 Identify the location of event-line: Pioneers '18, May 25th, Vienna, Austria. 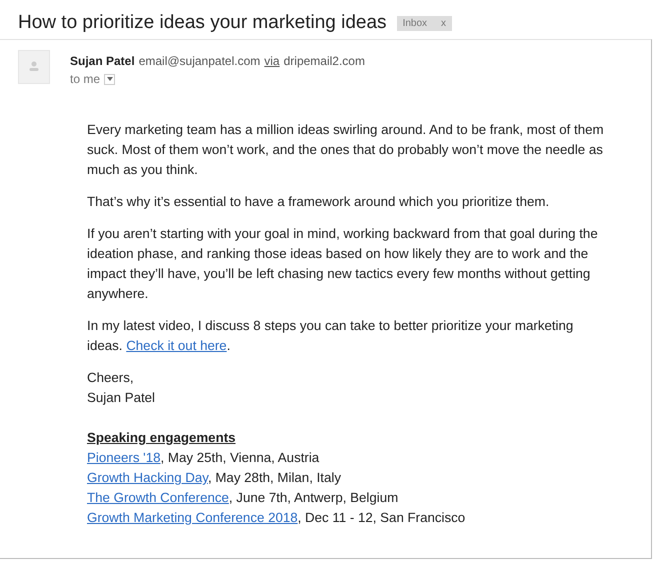
(203, 458).